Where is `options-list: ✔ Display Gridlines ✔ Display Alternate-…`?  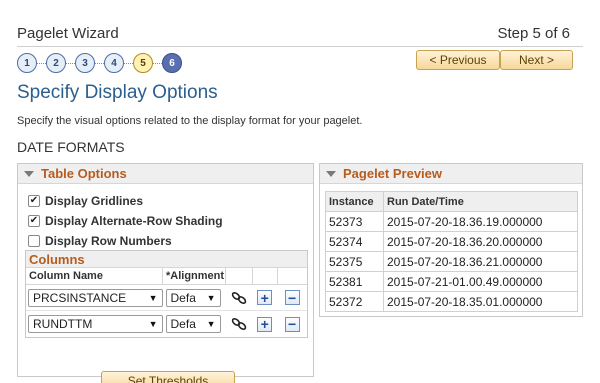
options-list: ✔ Display Gridlines ✔ Display Alternate-… is located at coordinates (125, 221).